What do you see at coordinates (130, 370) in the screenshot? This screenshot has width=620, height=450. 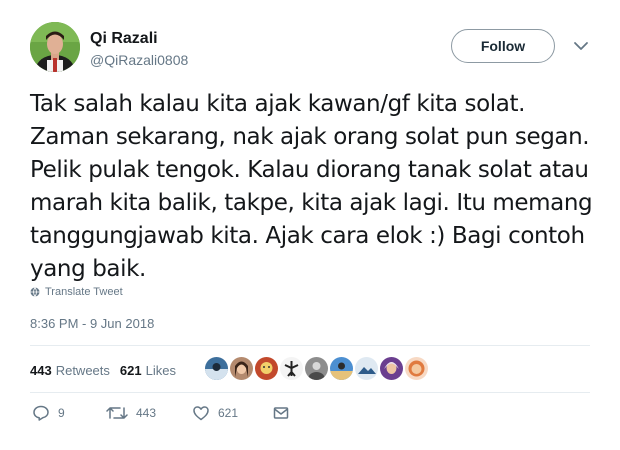 I see `likes-count: 621` at bounding box center [130, 370].